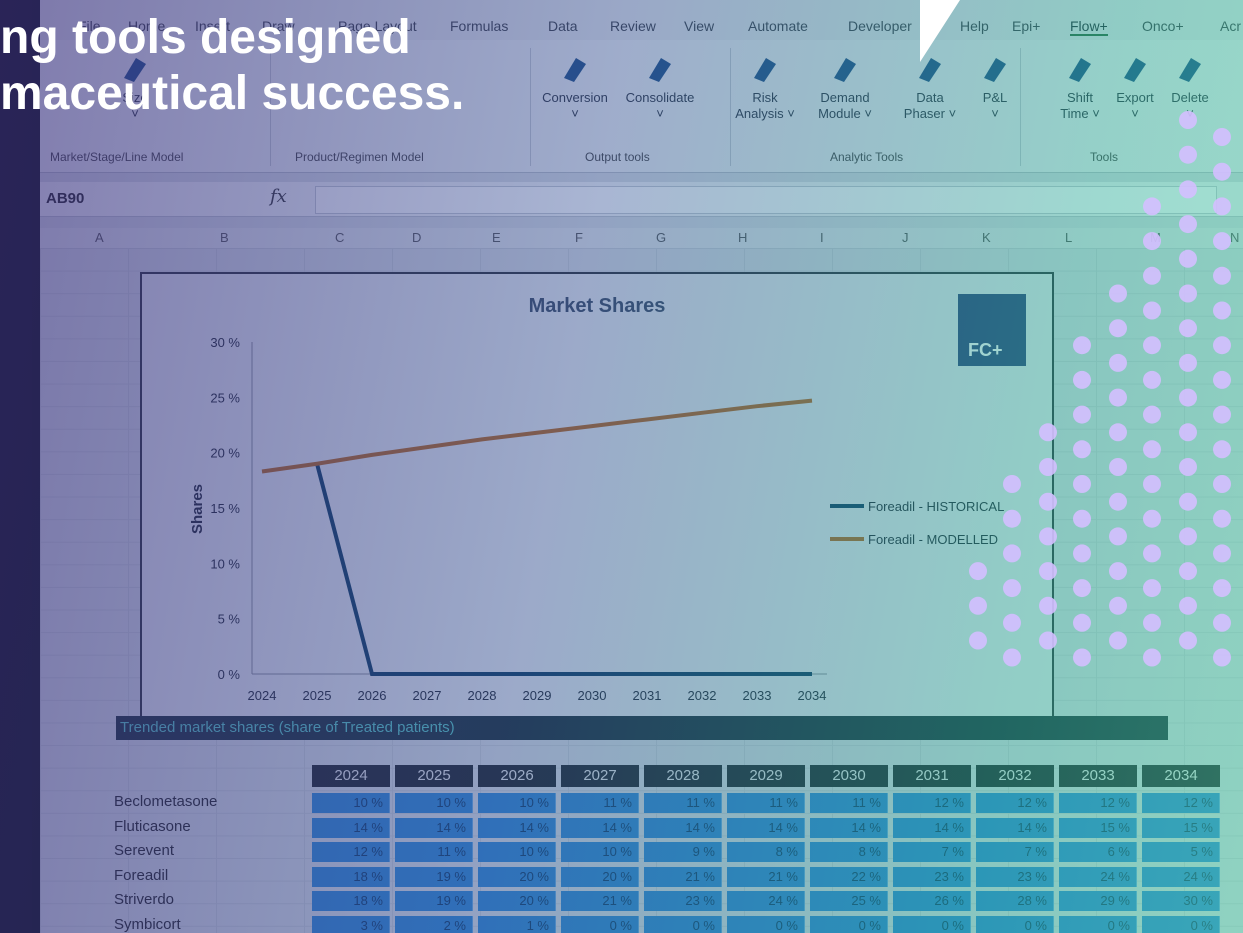  I want to click on dot-pattern, so click(1100, 389).